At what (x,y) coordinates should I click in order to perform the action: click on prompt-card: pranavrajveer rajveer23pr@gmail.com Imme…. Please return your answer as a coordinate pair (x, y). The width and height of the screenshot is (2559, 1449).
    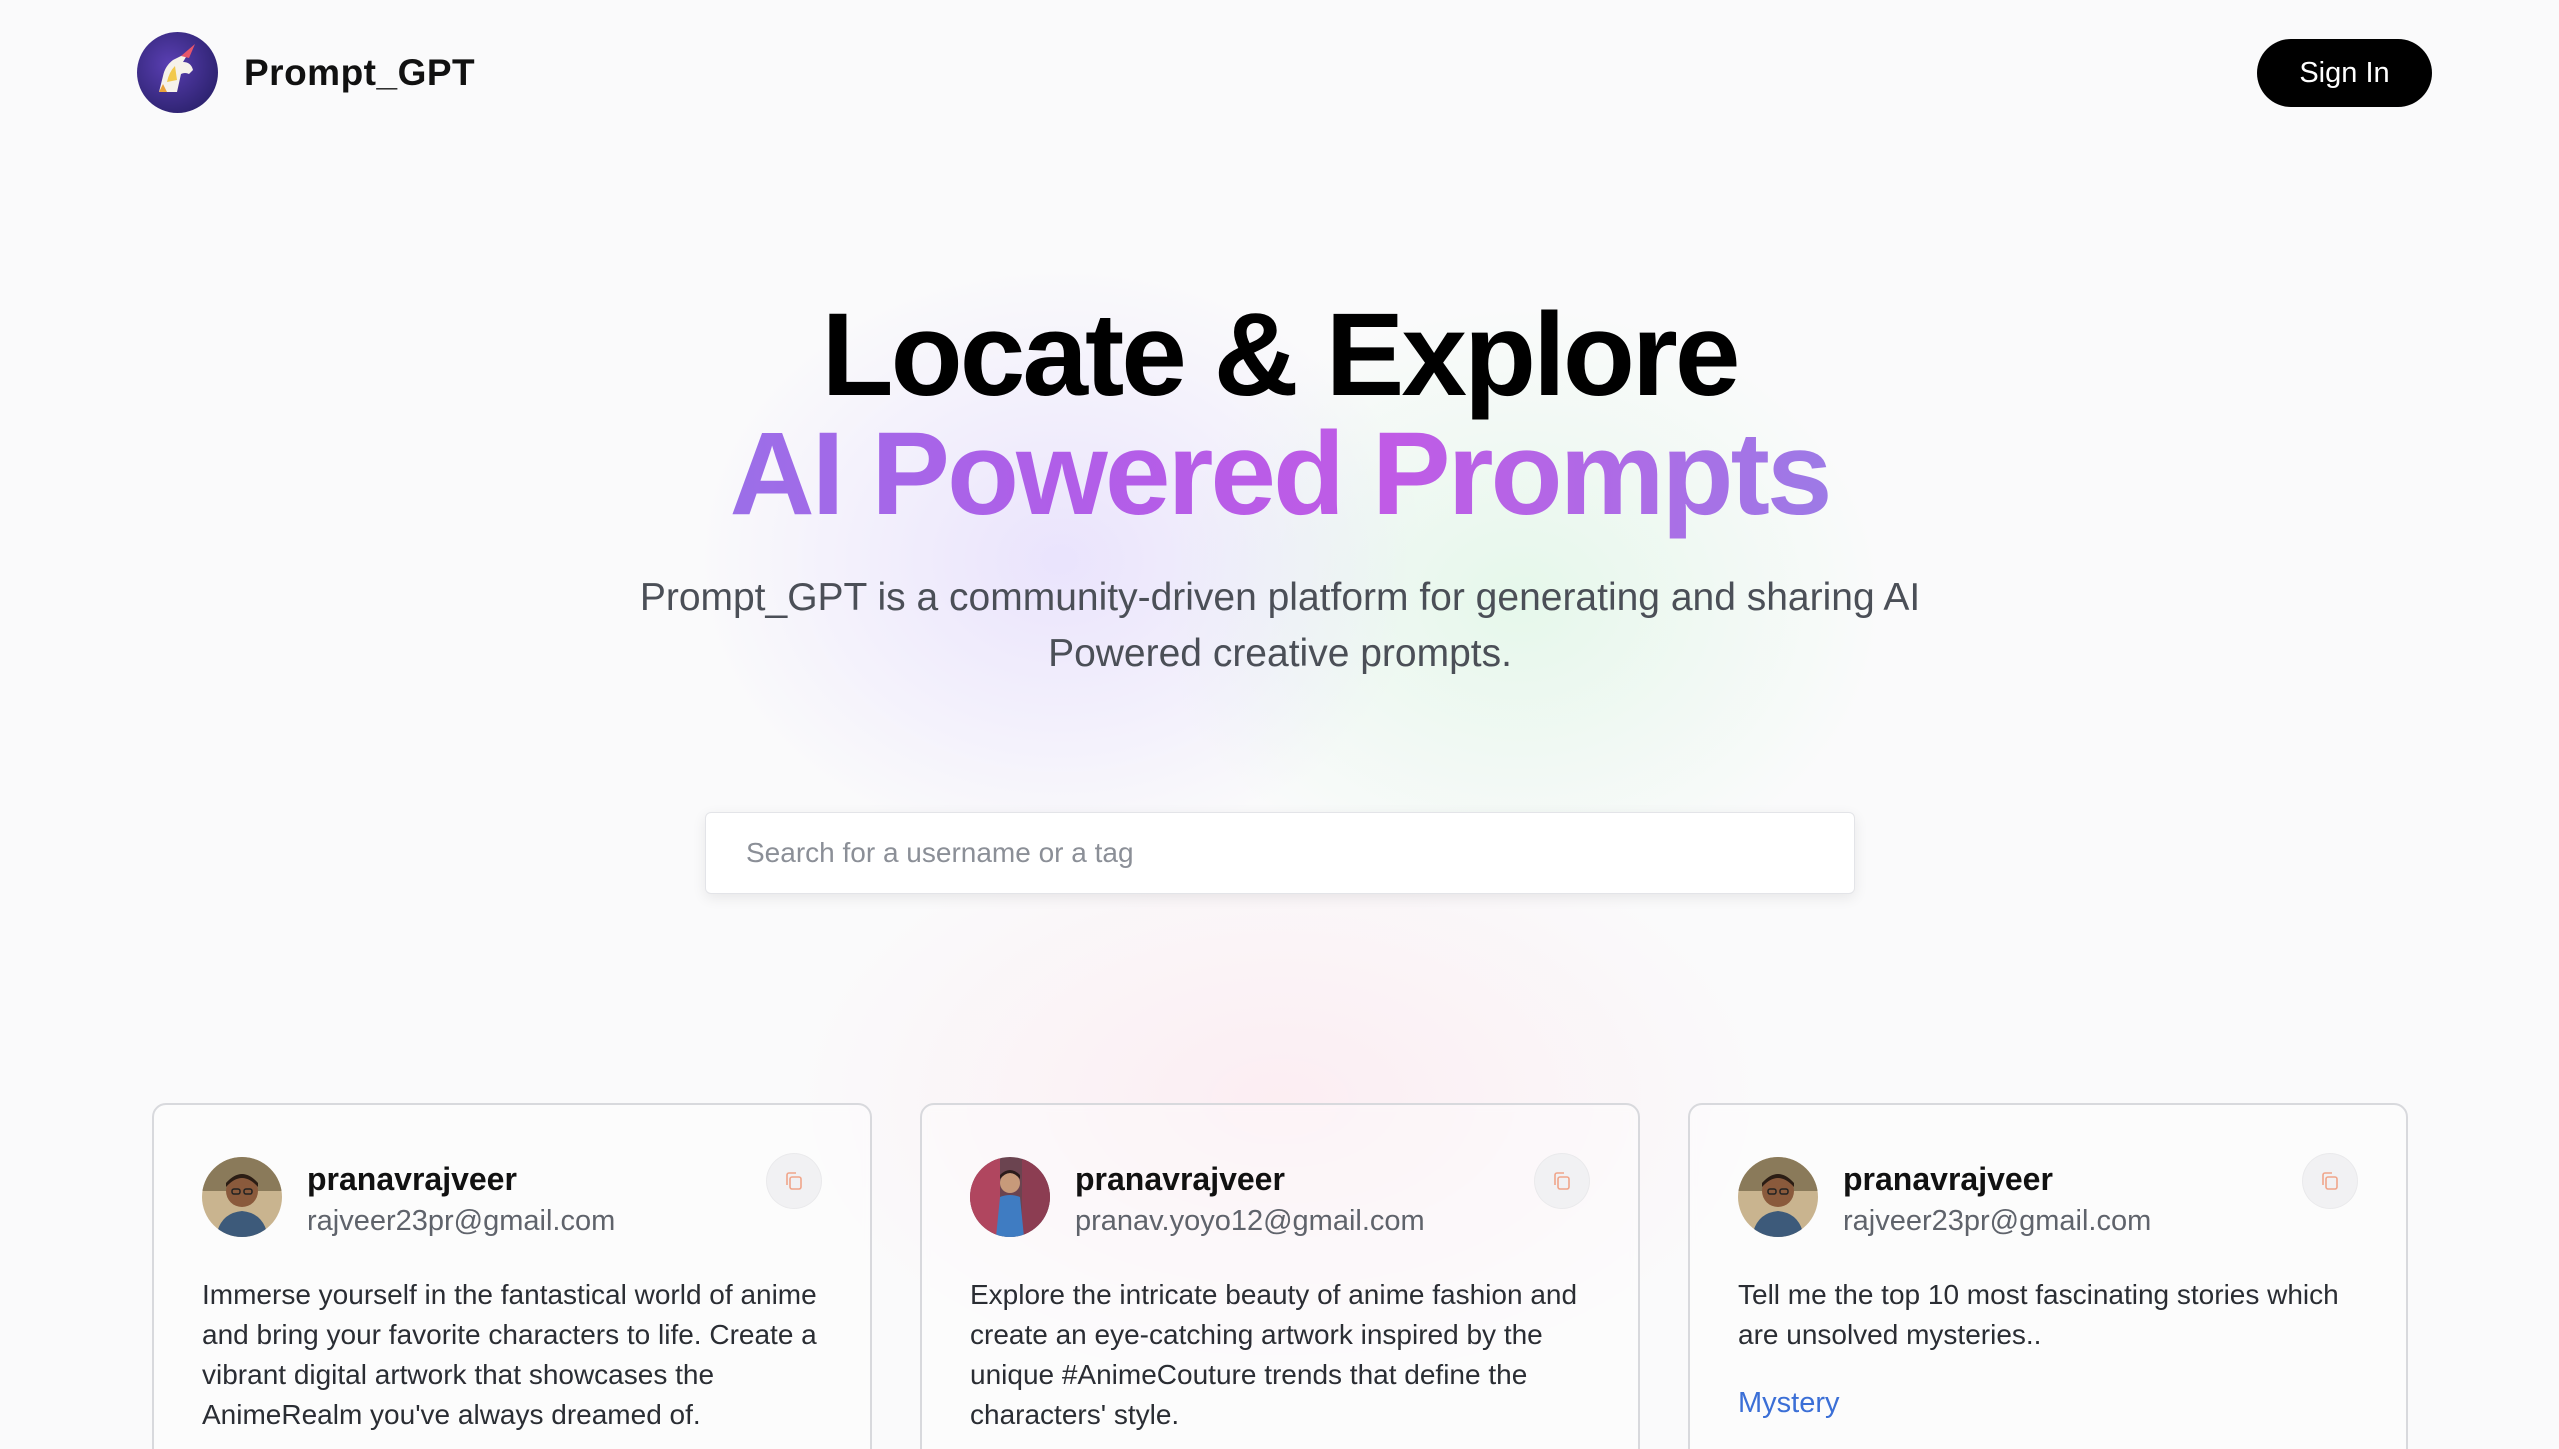
    Looking at the image, I should click on (512, 1276).